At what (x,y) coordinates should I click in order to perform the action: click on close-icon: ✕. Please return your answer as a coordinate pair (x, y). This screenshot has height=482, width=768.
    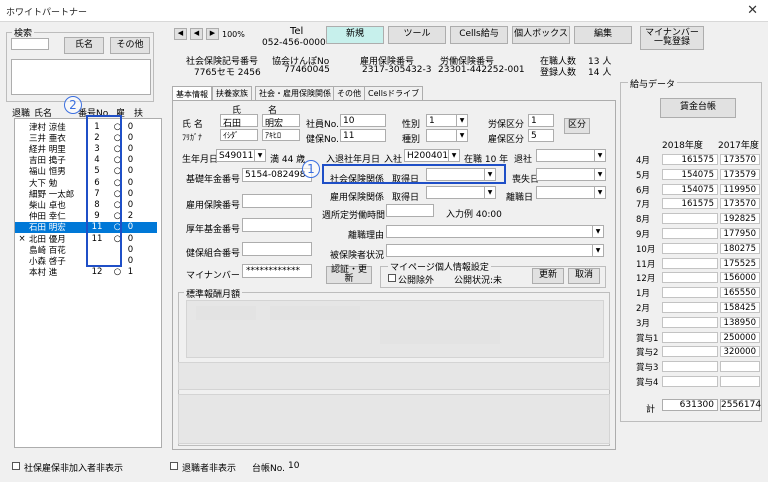
    Looking at the image, I should click on (752, 10).